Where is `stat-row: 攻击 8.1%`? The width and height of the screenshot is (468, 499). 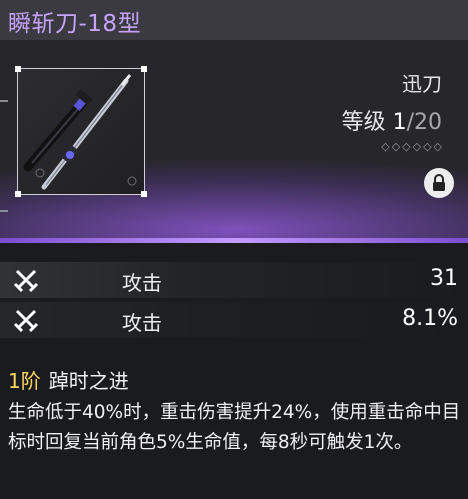
stat-row: 攻击 8.1% is located at coordinates (234, 320).